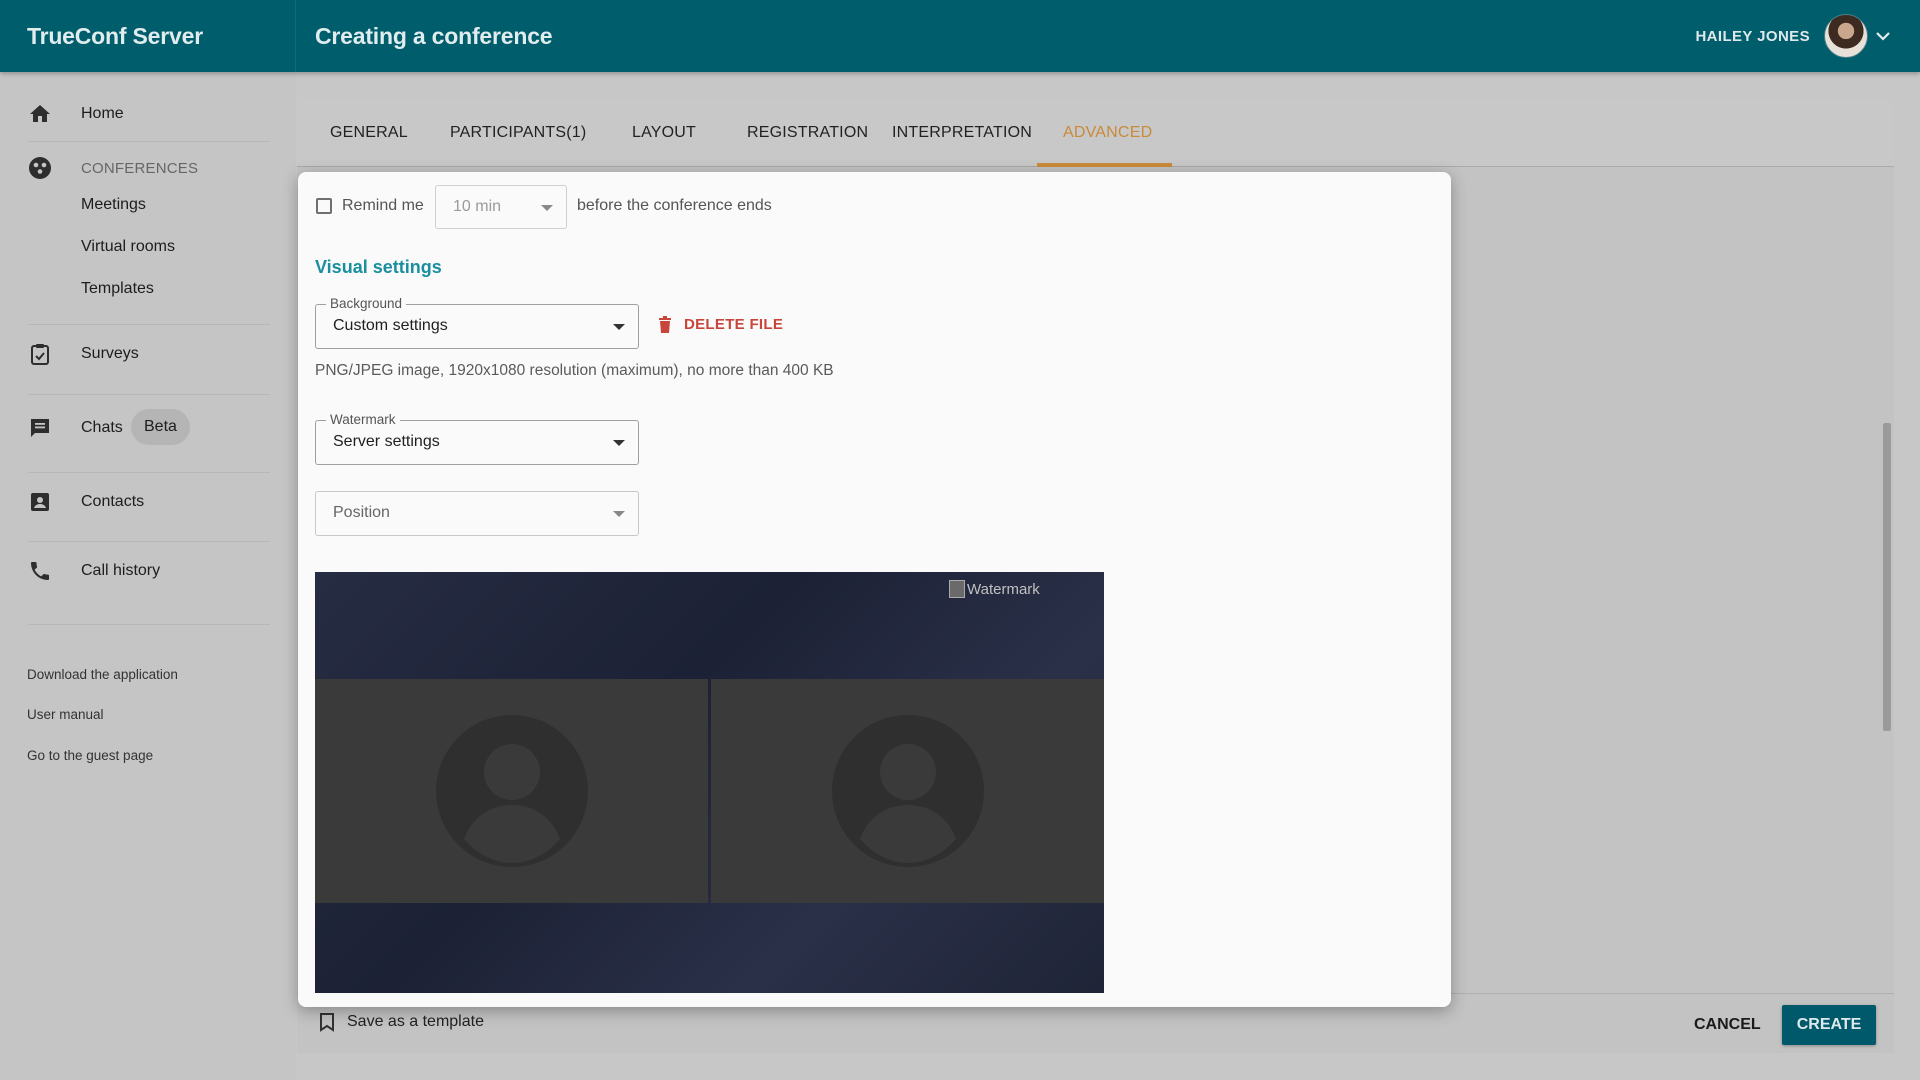  Describe the element at coordinates (378, 267) in the screenshot. I see `visual-settings-title: Visual settings` at that location.